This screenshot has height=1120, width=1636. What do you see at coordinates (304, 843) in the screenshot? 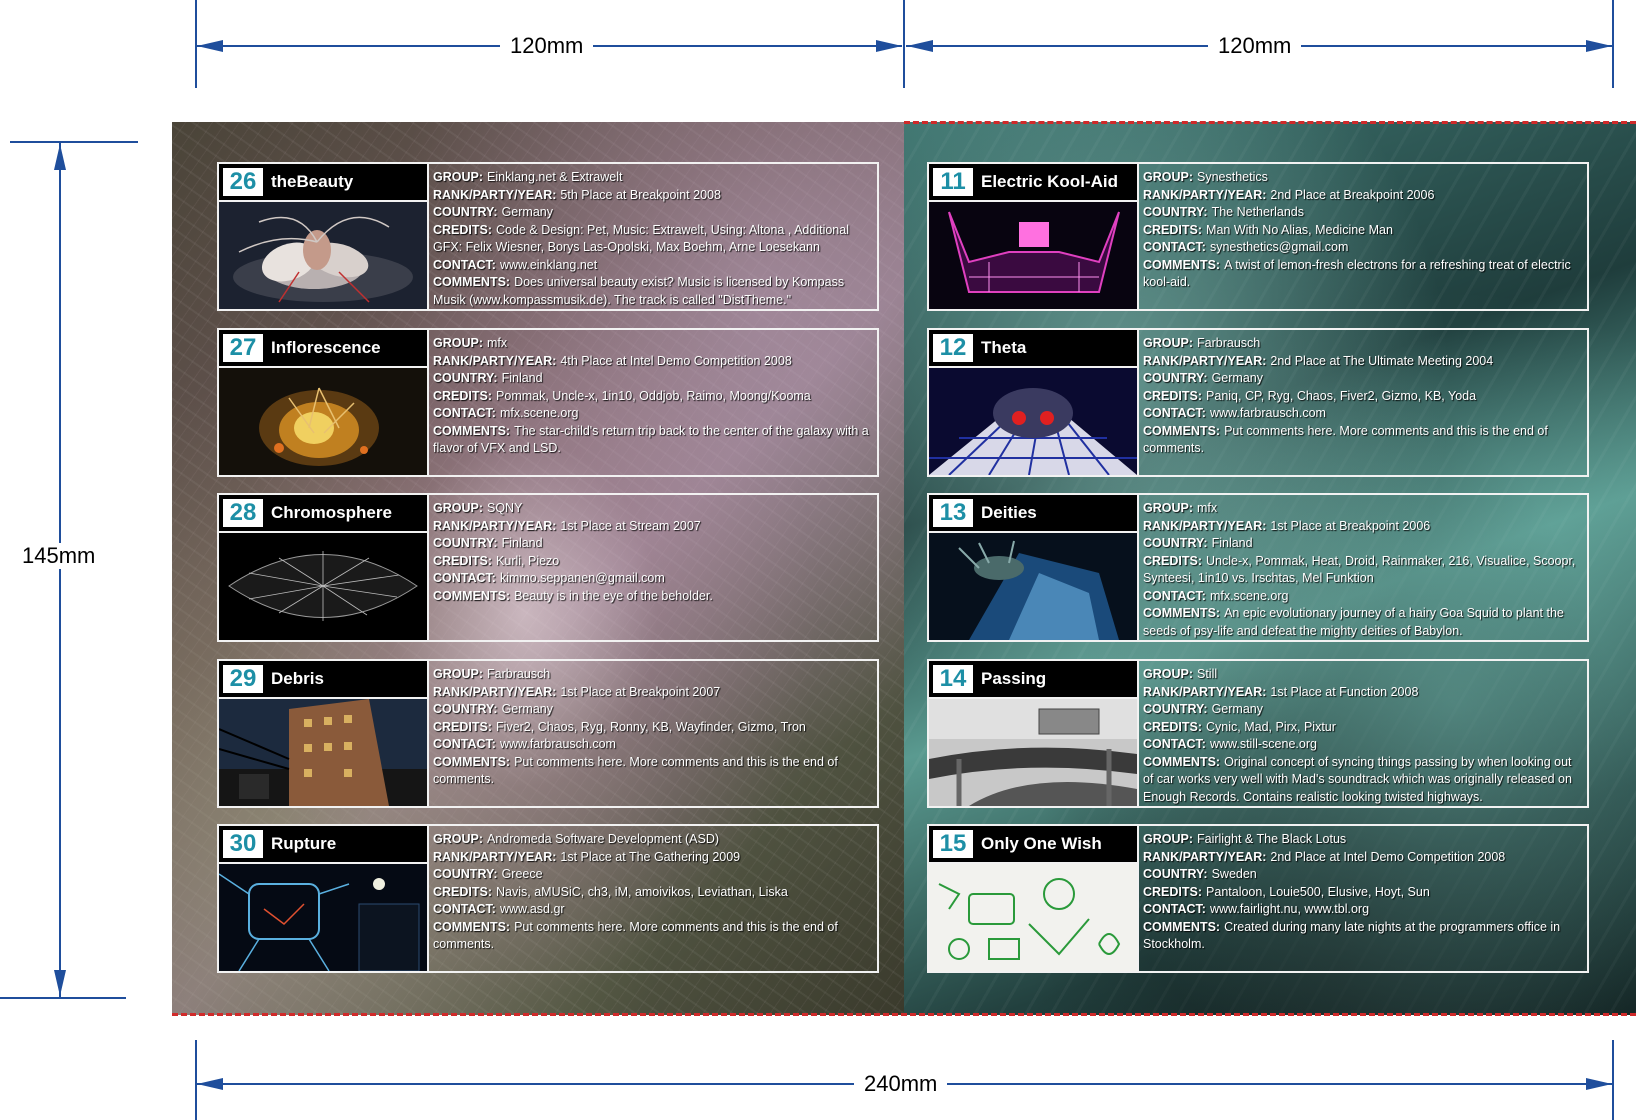
I see `entry-title: Rupture` at bounding box center [304, 843].